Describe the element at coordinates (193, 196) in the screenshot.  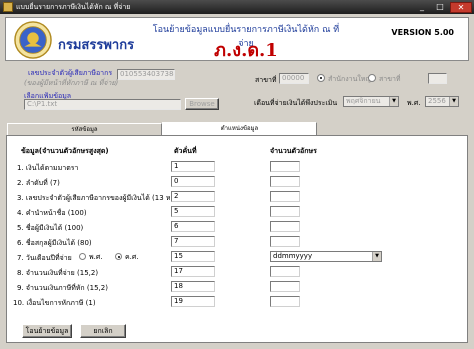
I see `position-field: 2` at that location.